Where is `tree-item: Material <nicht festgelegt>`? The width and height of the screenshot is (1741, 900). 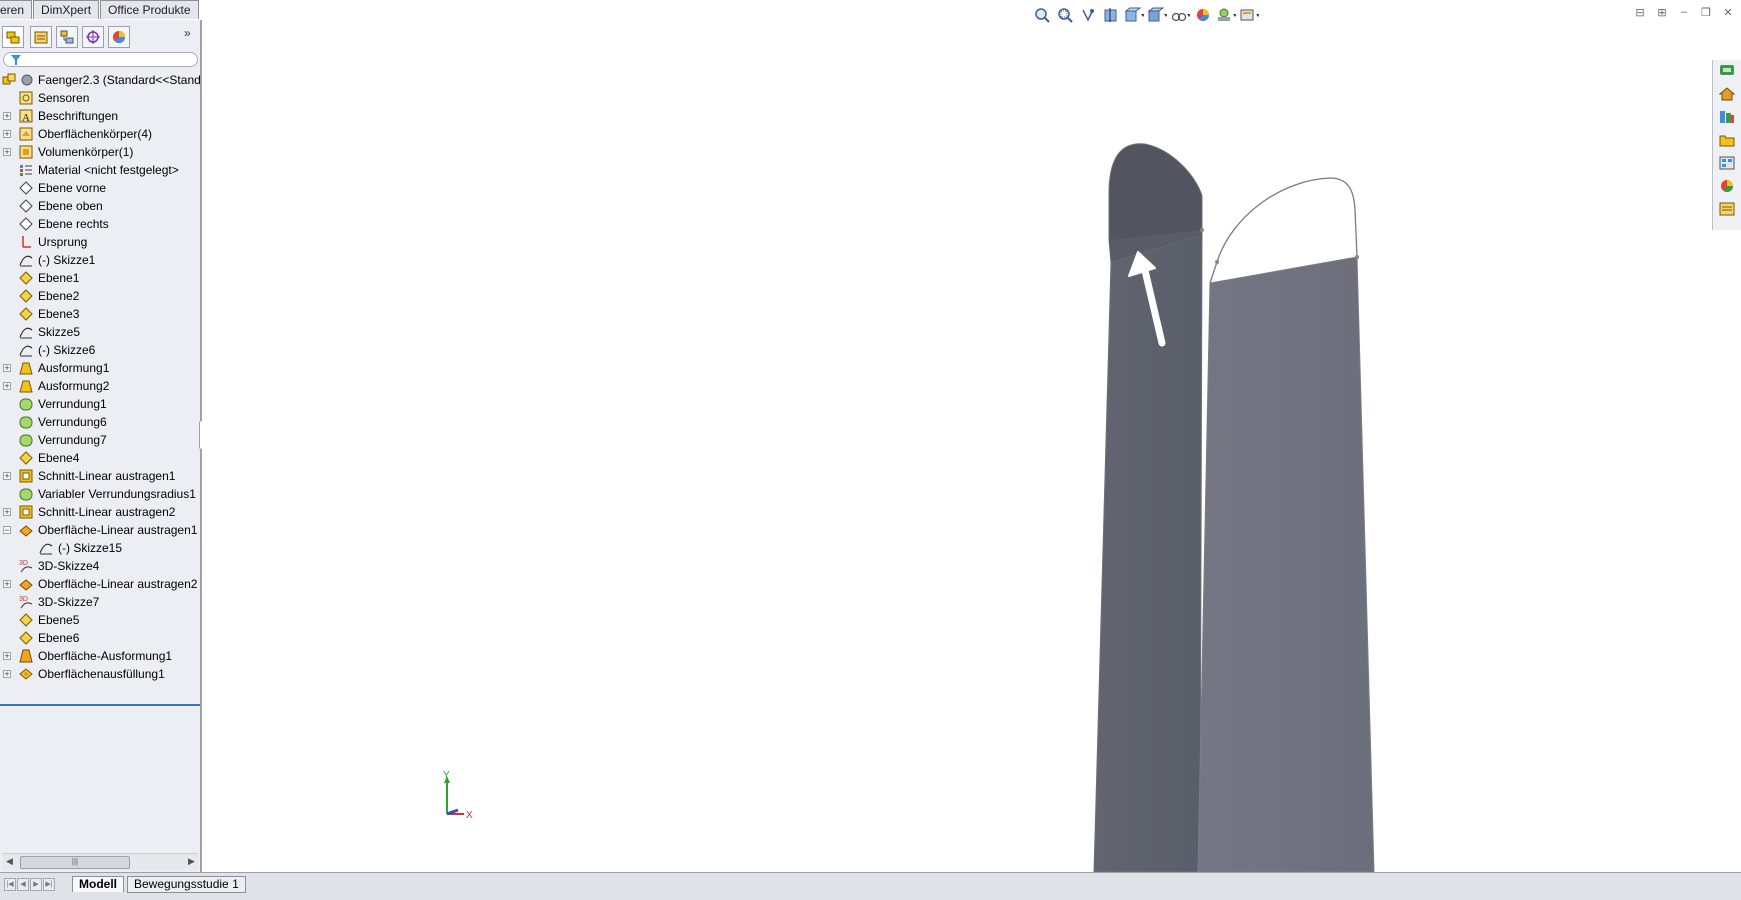 tree-item: Material <nicht festgelegt> is located at coordinates (100, 170).